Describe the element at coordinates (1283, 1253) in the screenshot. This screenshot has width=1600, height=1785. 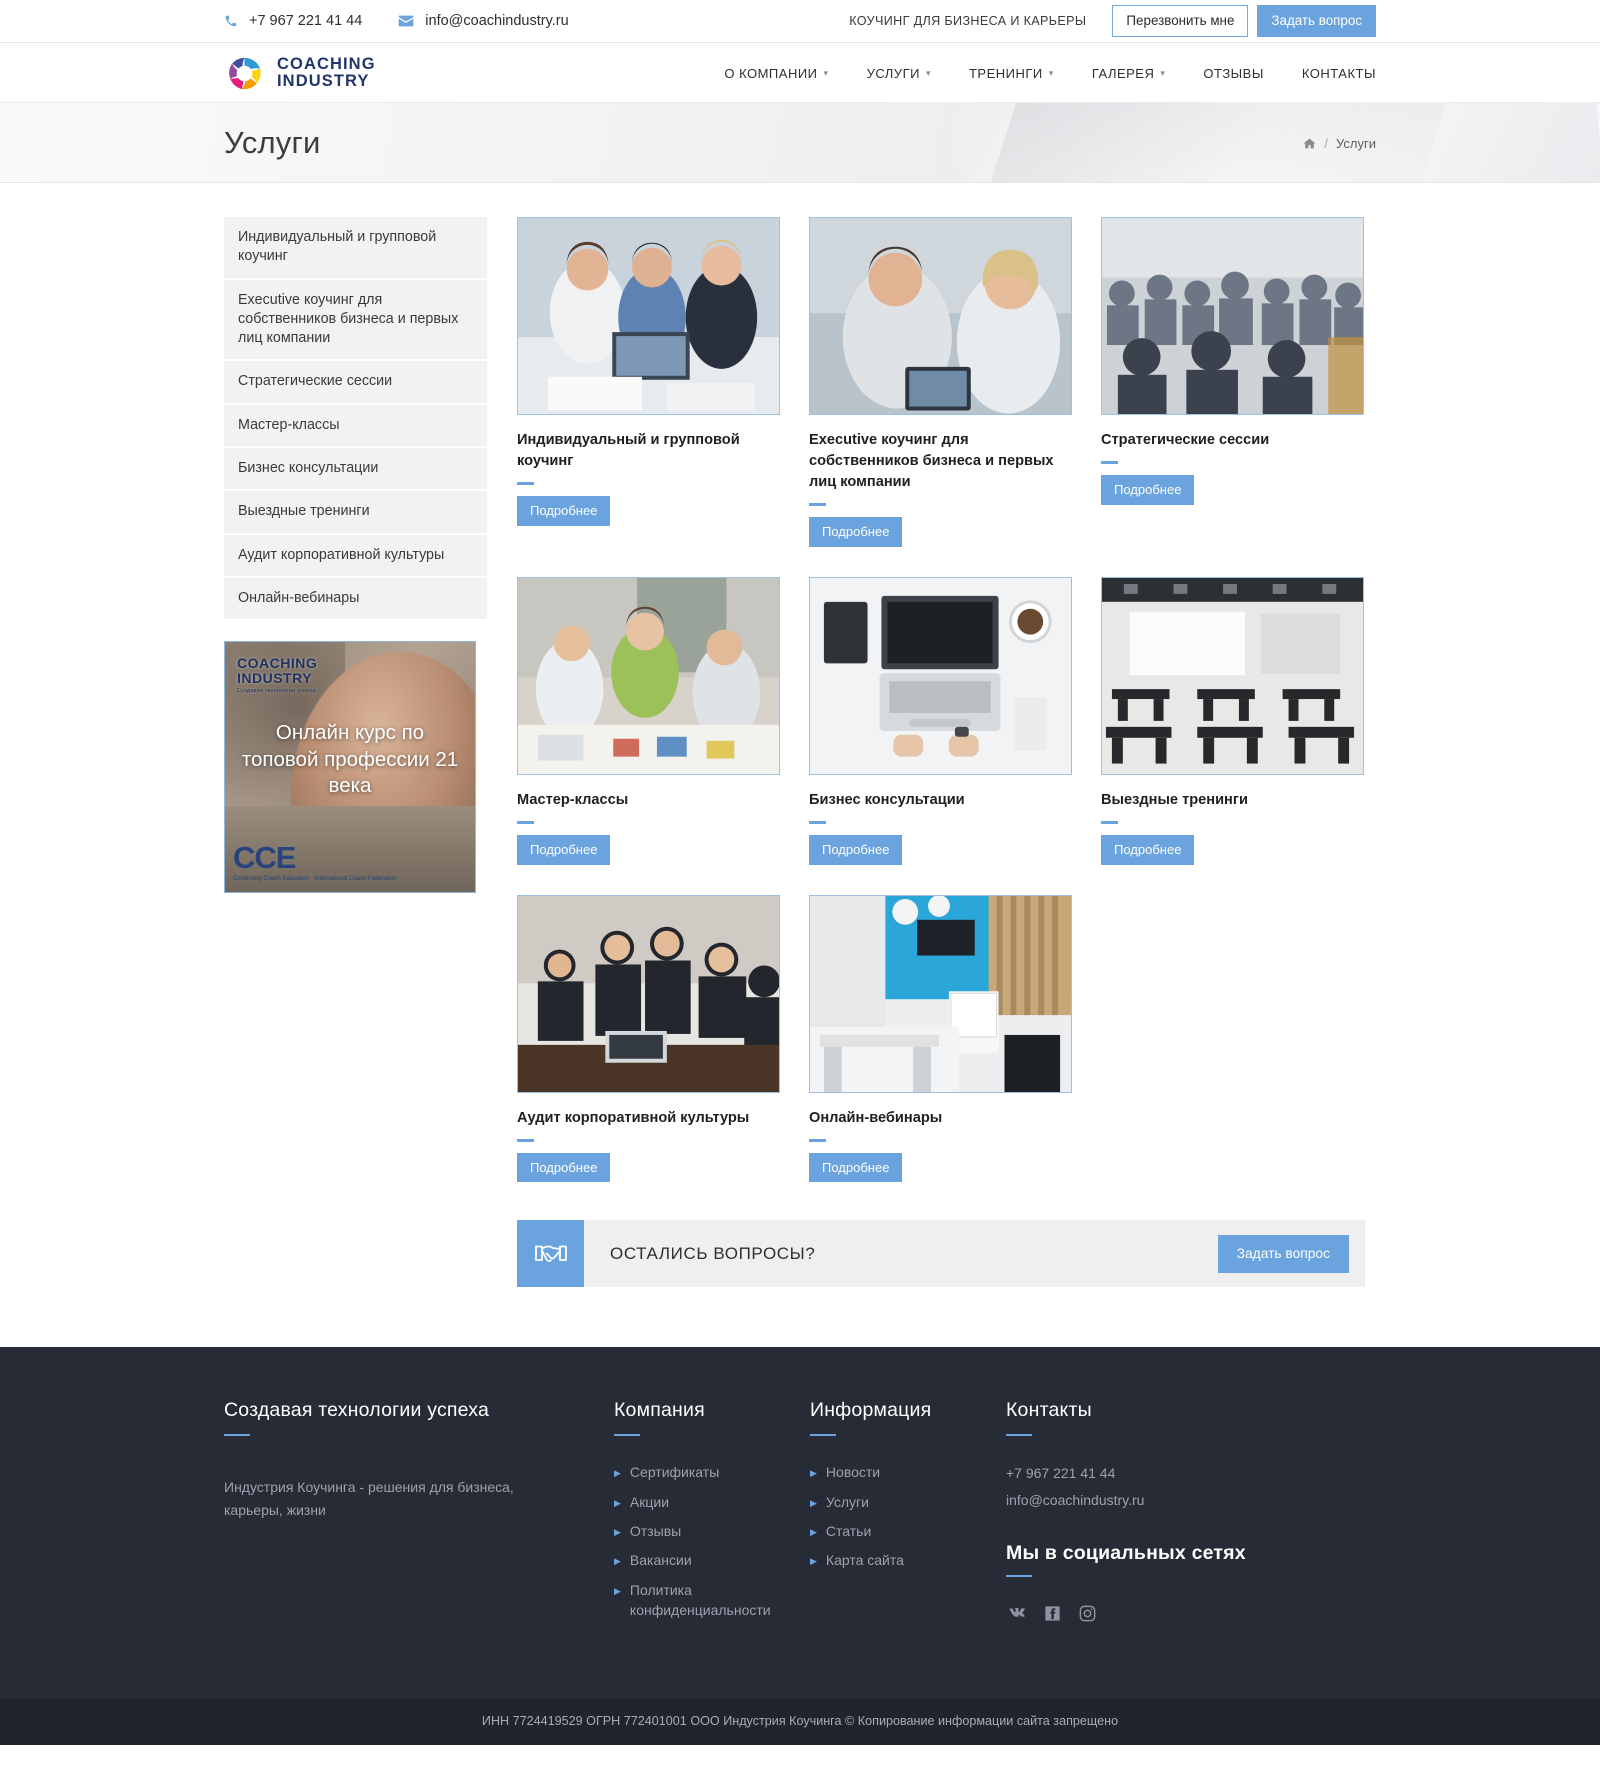
I see `cta-ask-question-button: Задать вопрос` at that location.